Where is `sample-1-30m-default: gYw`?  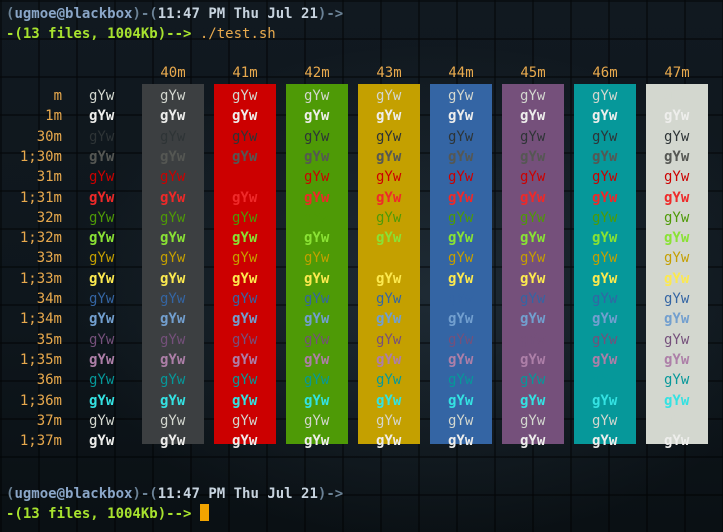
sample-1-30m-default: gYw is located at coordinates (101, 157).